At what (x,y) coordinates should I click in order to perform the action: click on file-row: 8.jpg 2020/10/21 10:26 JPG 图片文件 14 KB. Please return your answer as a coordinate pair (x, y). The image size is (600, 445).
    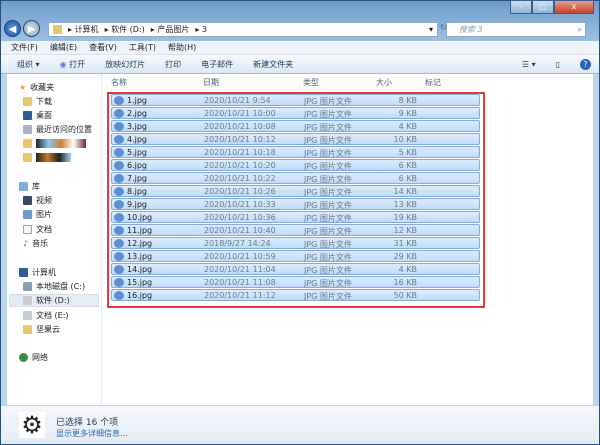
    Looking at the image, I should click on (295, 191).